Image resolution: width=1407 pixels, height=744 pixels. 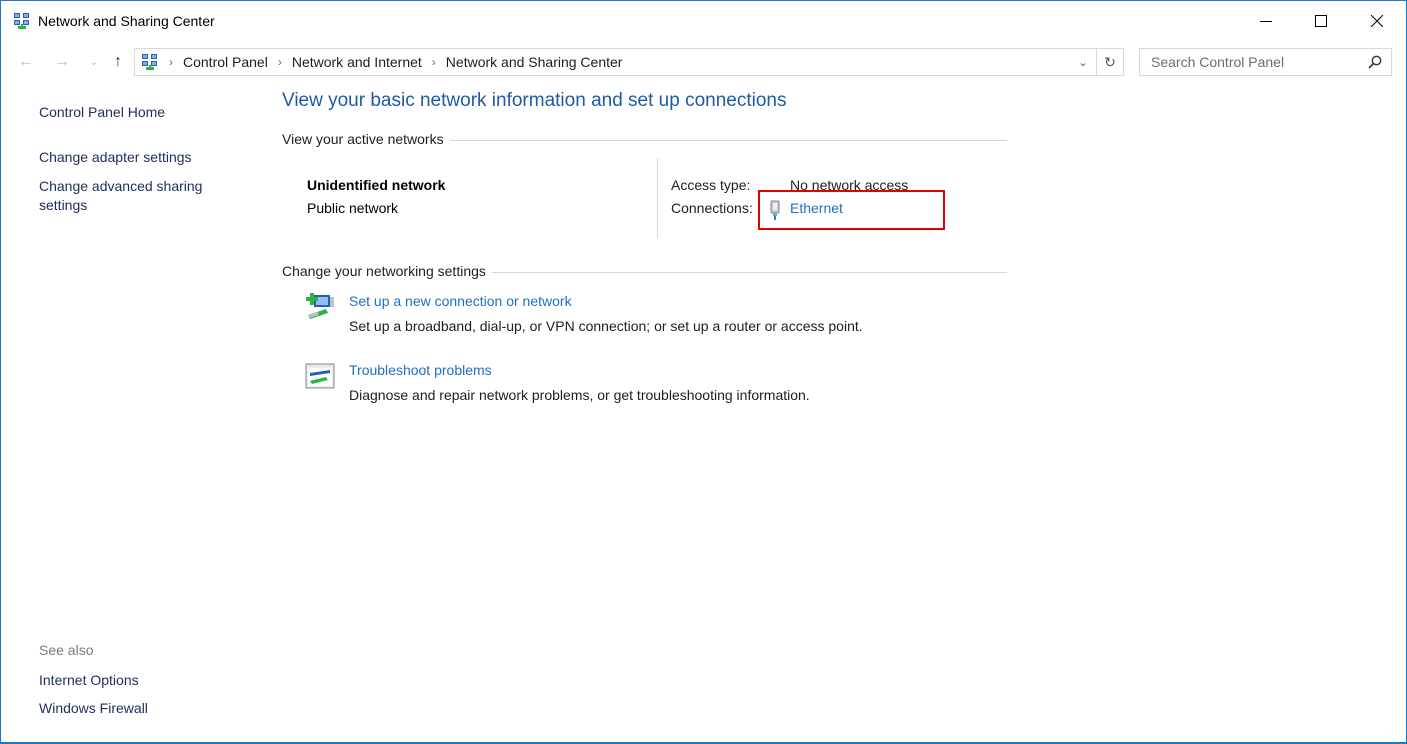 I want to click on new-connection-icon, so click(x=320, y=306).